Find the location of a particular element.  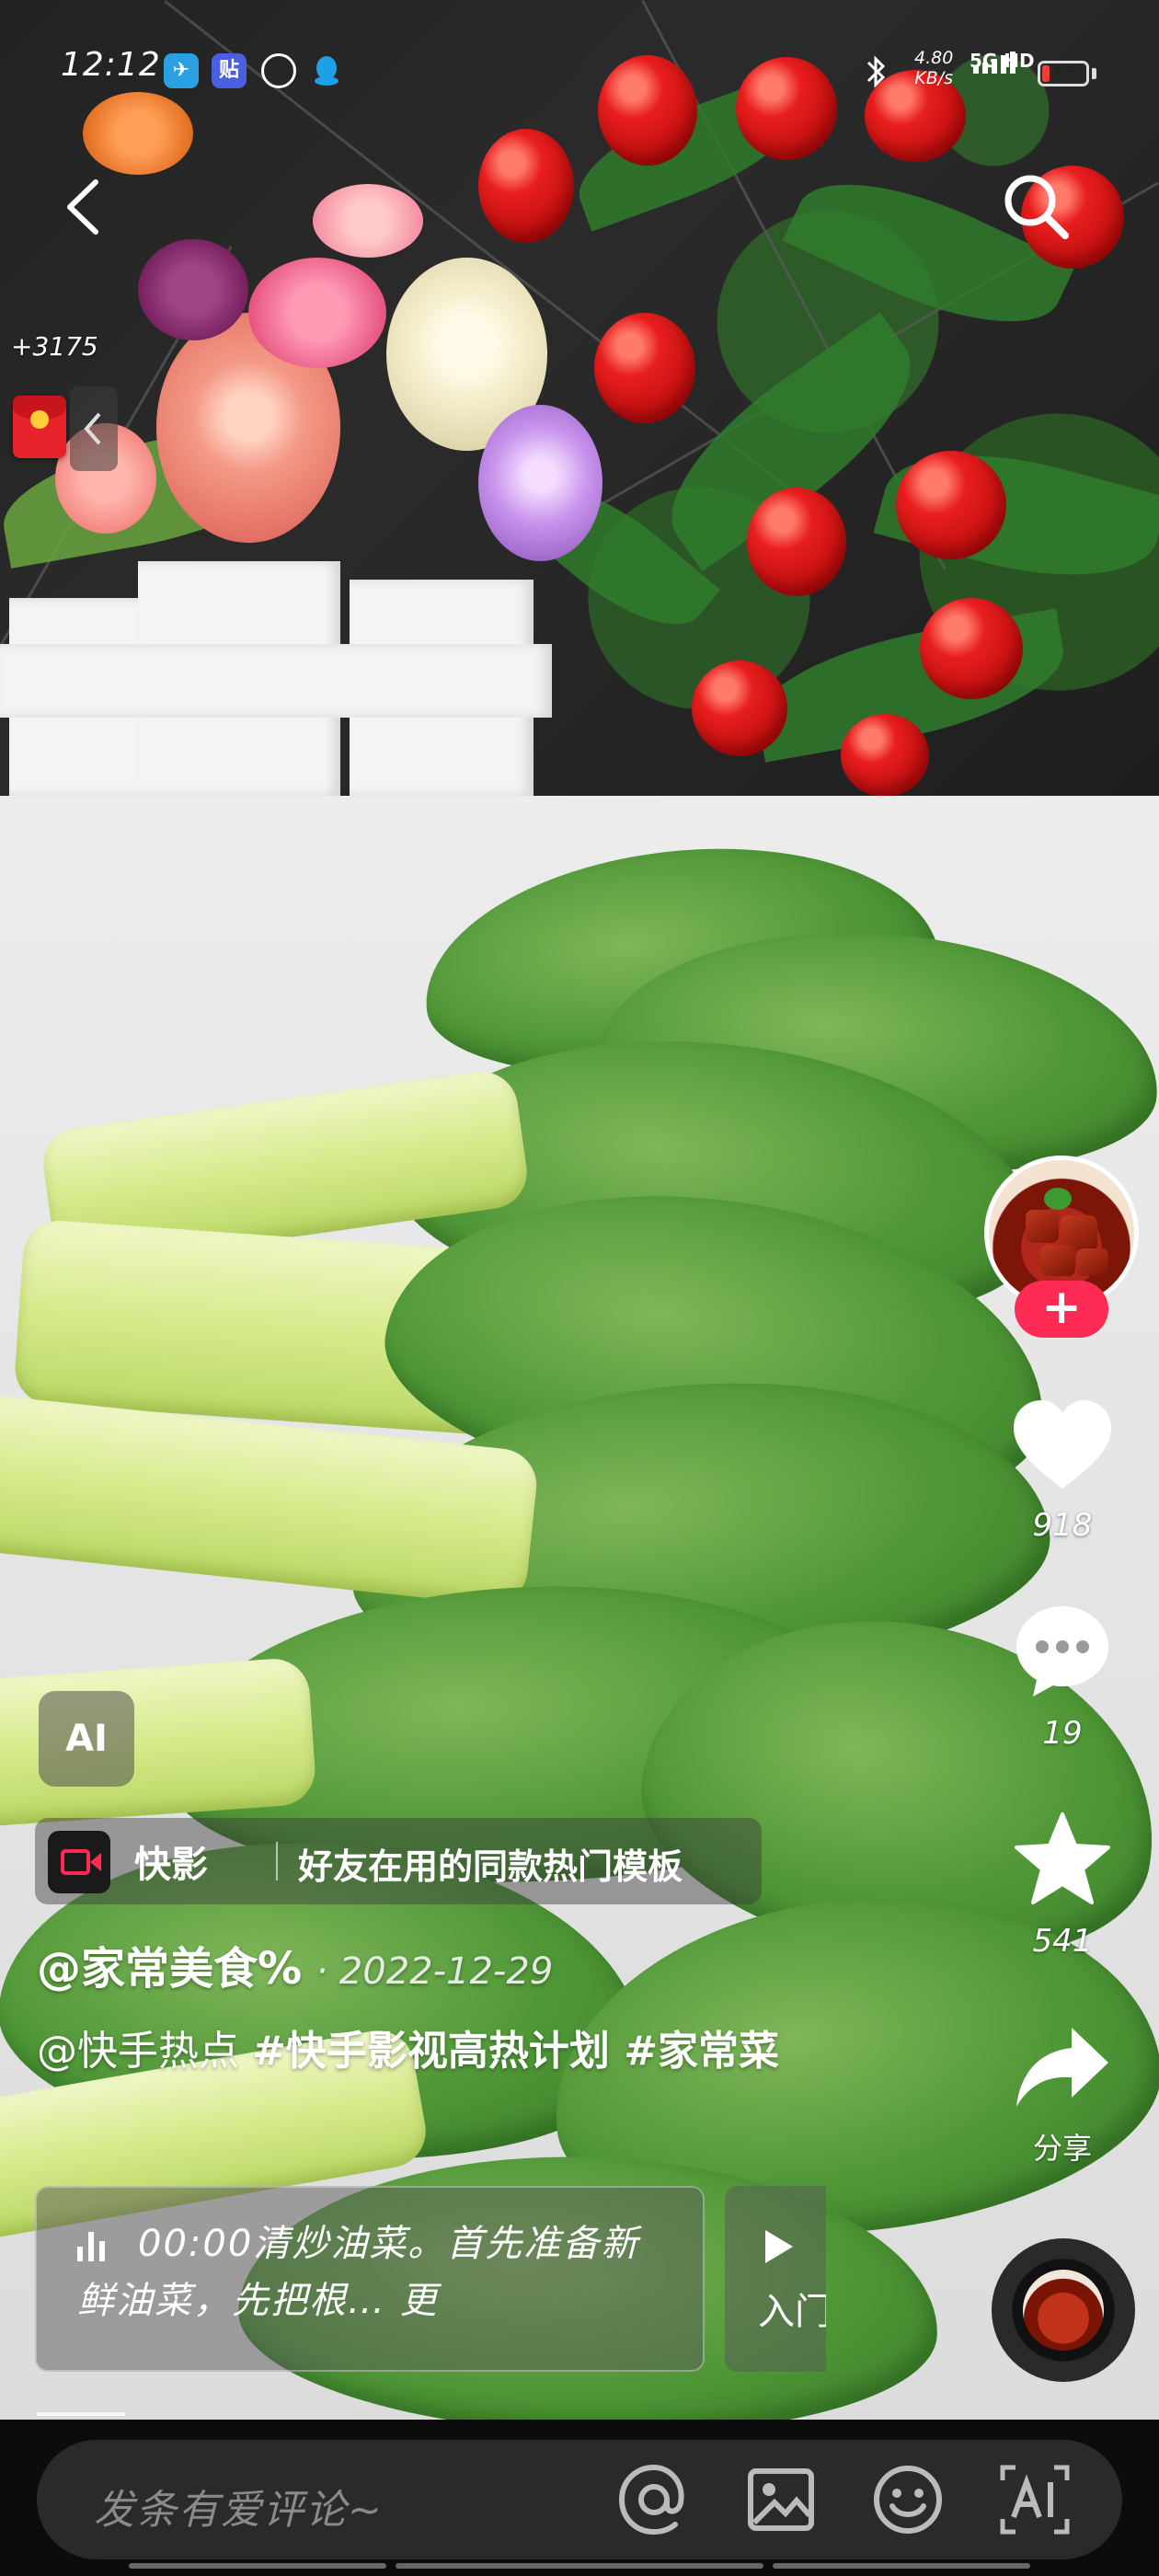

post-caption: @快手热点 #快手影视高热计划 #家常菜 is located at coordinates (423, 2051).